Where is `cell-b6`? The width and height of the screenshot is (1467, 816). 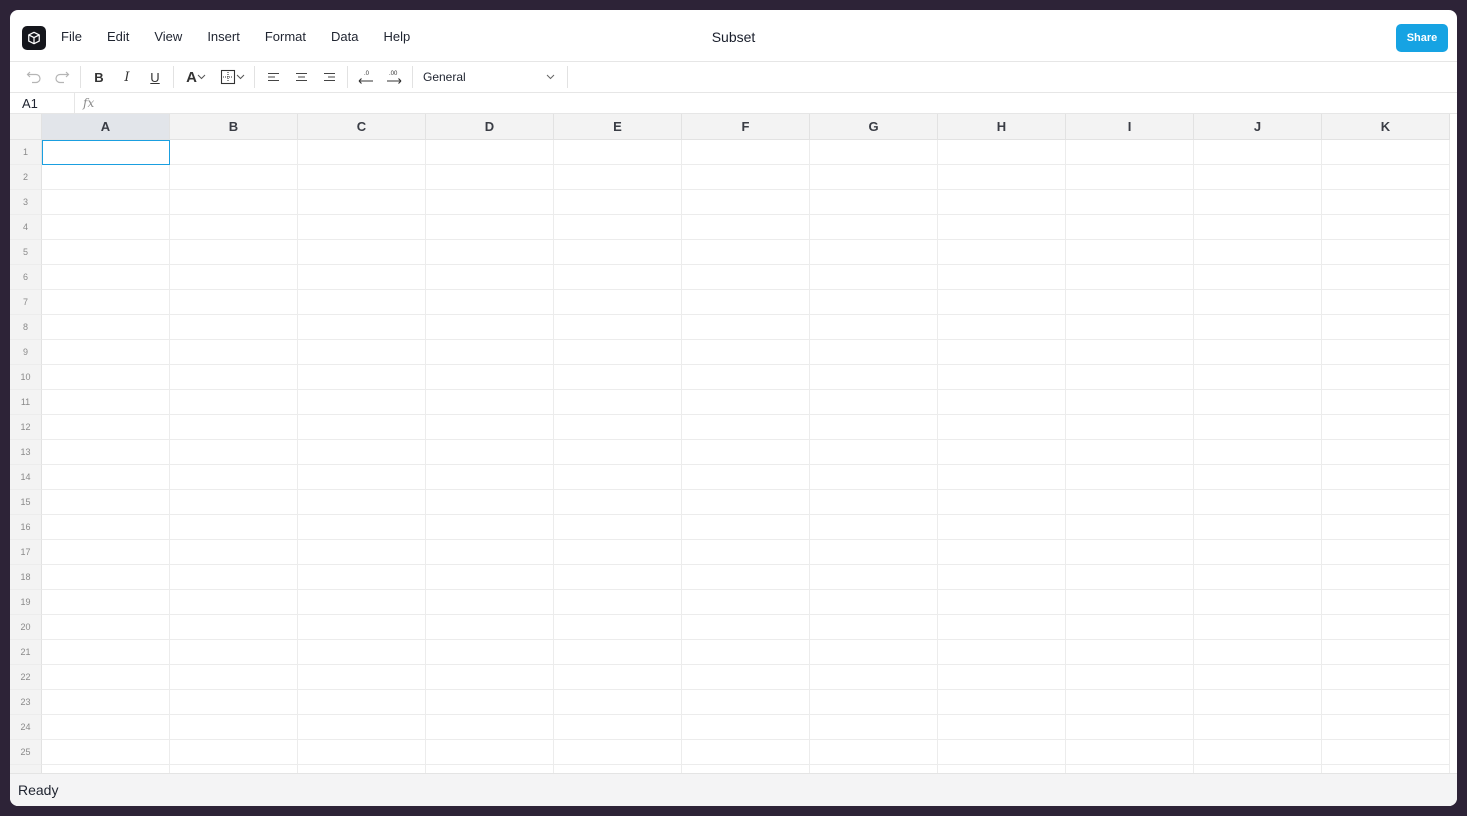
cell-b6 is located at coordinates (234, 277).